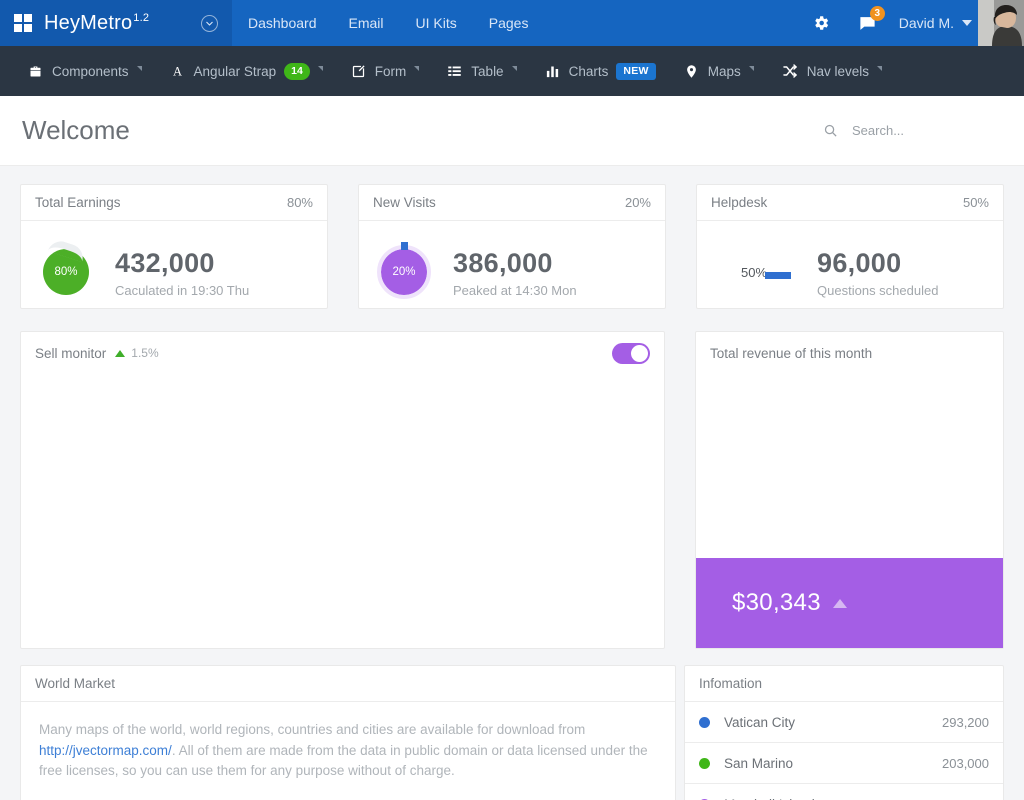 Image resolution: width=1024 pixels, height=800 pixels. Describe the element at coordinates (850, 203) in the screenshot. I see `card-header: Helpdesk 50%` at that location.